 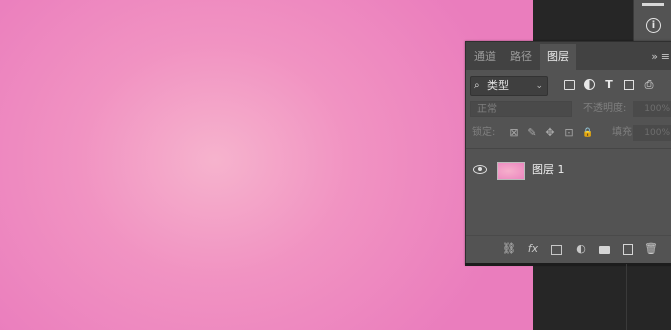 I want to click on lock-position-icon: ✥, so click(x=550, y=133).